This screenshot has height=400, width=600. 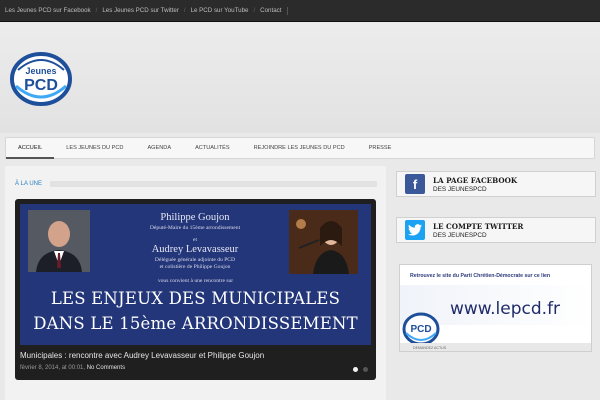 I want to click on facebook-widget-title: LA PAGE FACEBOOK, so click(x=475, y=180).